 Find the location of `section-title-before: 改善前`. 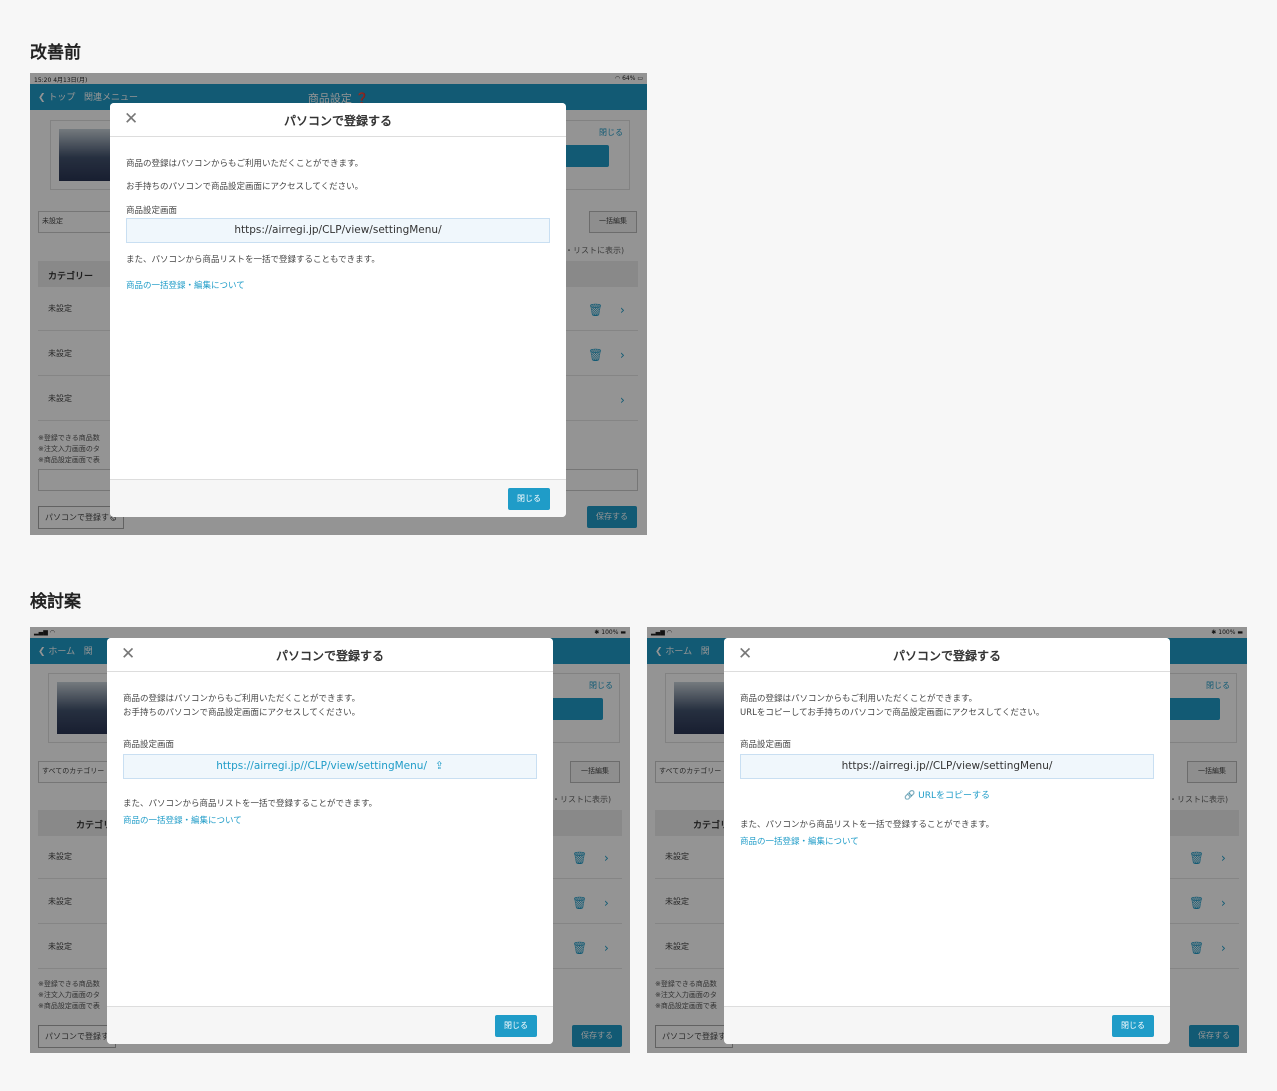

section-title-before: 改善前 is located at coordinates (55, 53).